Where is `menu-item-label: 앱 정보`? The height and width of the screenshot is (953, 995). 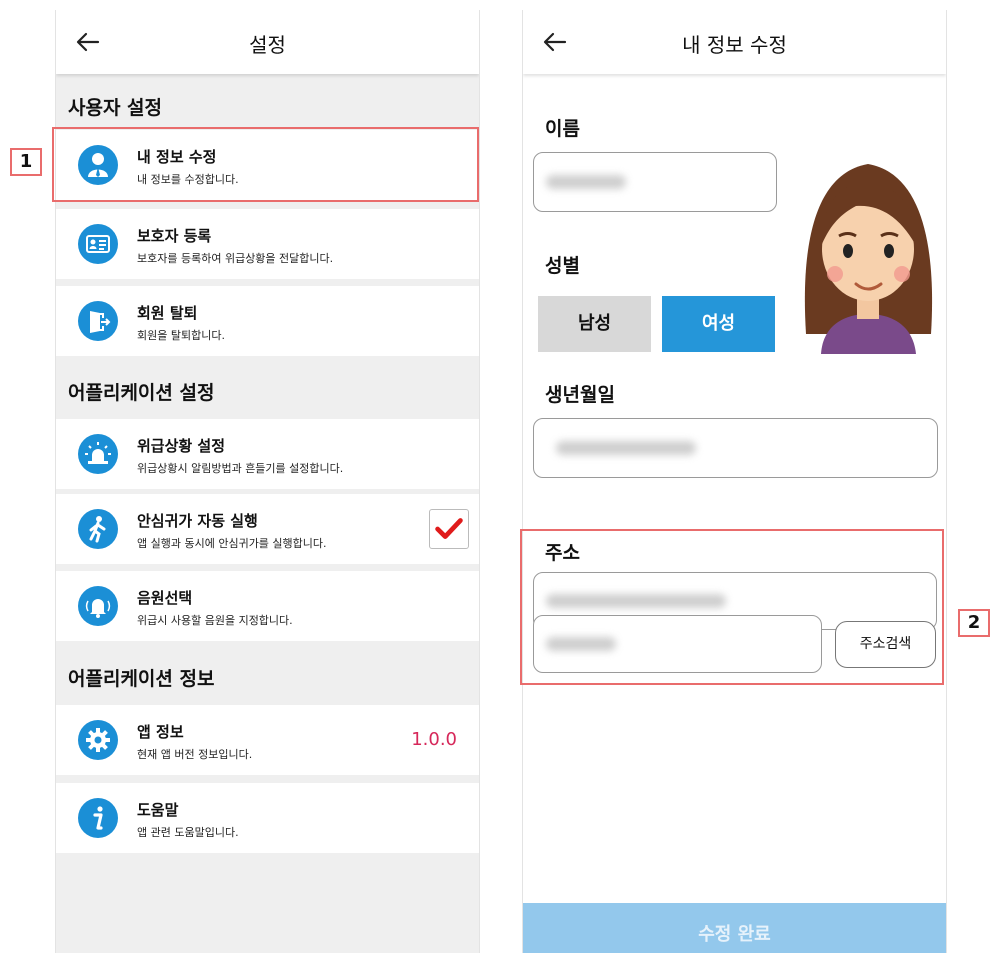 menu-item-label: 앱 정보 is located at coordinates (160, 732).